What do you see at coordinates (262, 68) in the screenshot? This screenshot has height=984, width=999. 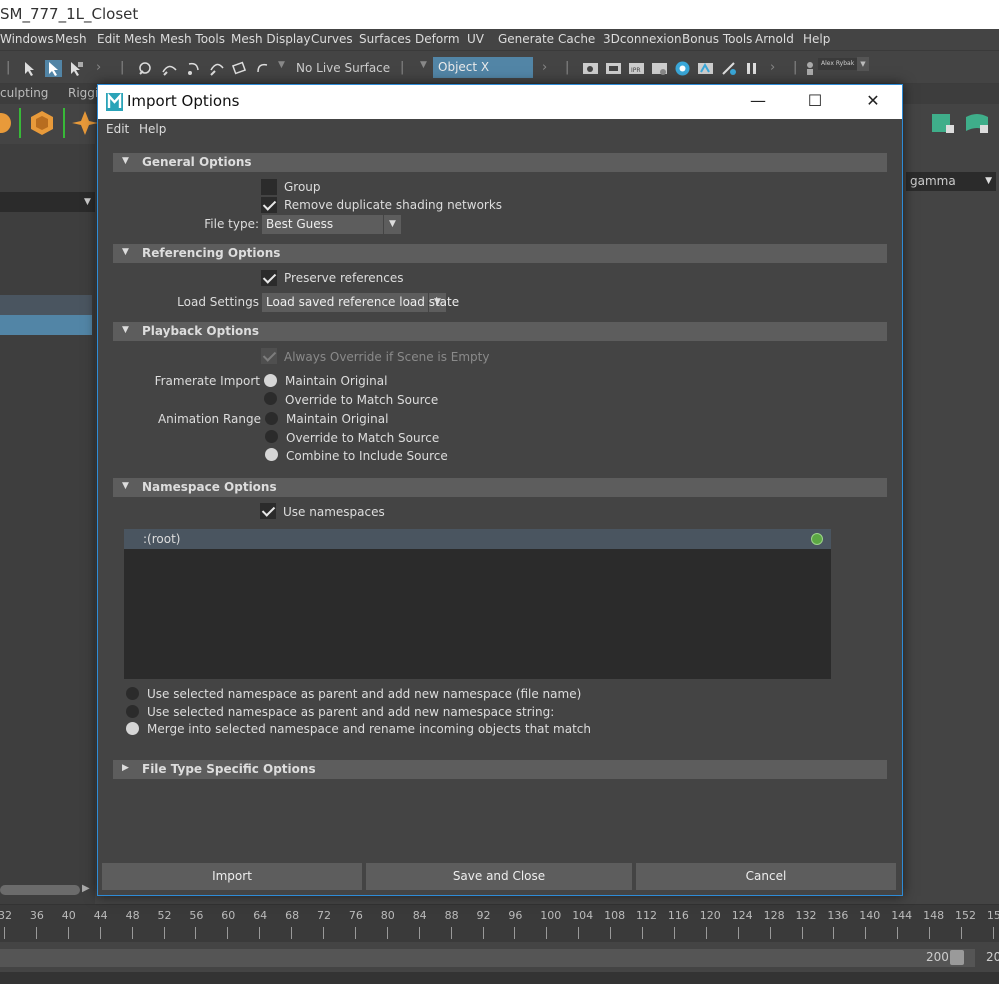 I see `snap-live-icon` at bounding box center [262, 68].